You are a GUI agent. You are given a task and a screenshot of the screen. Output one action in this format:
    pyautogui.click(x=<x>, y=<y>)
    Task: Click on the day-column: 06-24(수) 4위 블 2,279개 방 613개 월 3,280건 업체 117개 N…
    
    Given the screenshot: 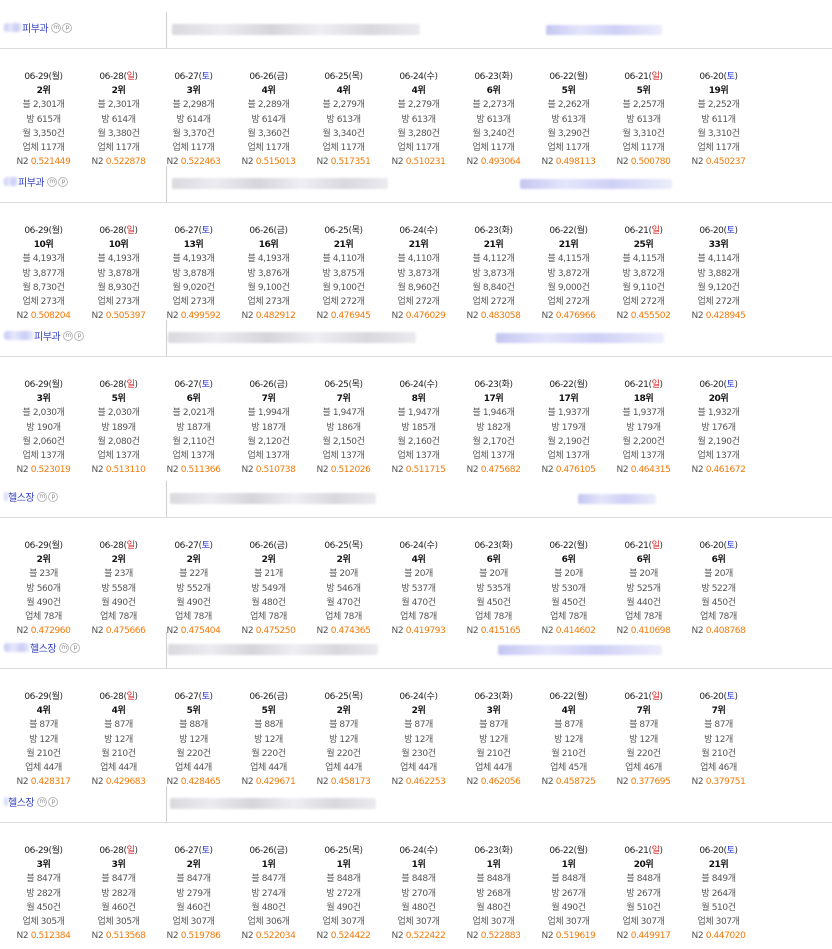 What is the action you would take?
    pyautogui.click(x=418, y=119)
    